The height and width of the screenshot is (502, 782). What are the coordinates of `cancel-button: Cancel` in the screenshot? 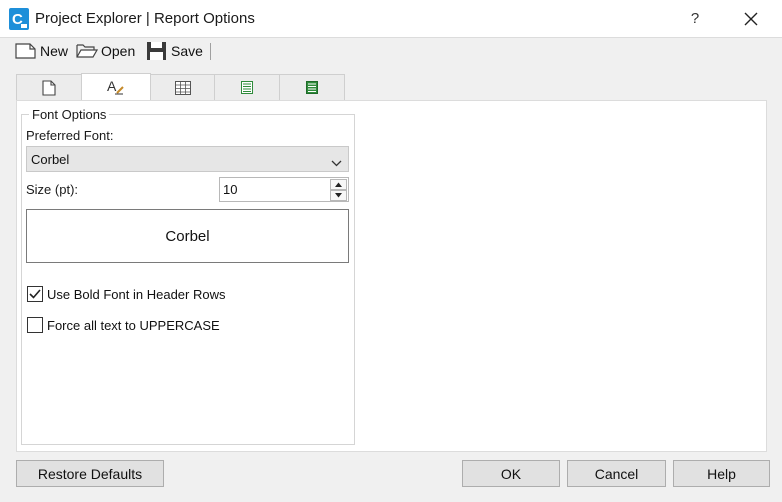 It's located at (616, 473).